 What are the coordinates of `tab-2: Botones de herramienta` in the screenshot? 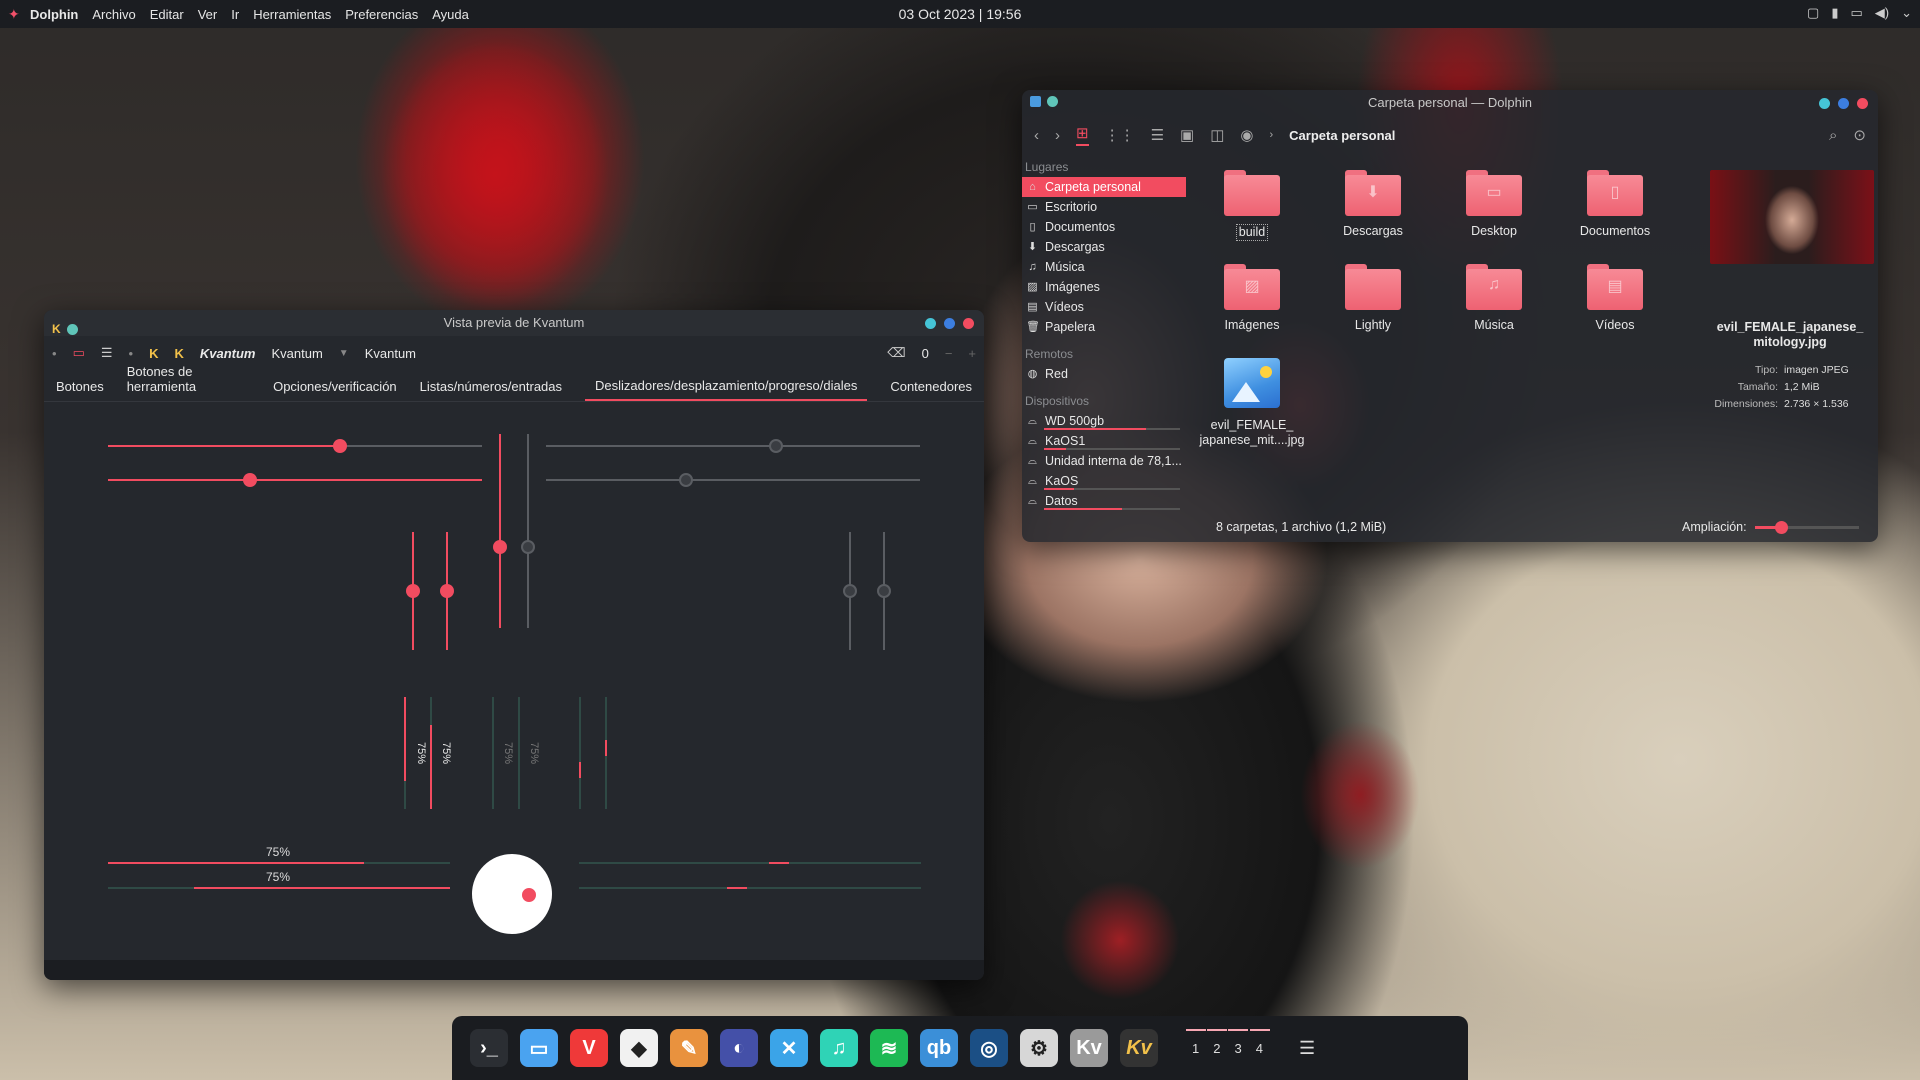 It's located at (188, 382).